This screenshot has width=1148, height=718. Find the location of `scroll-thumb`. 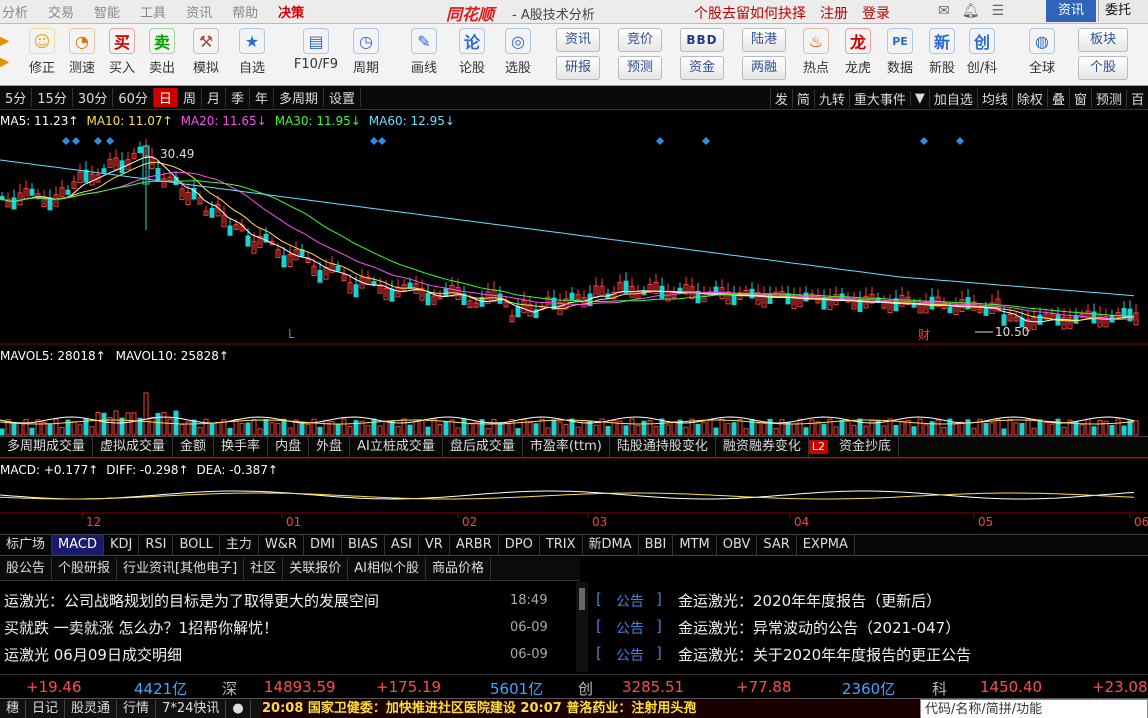

scroll-thumb is located at coordinates (582, 599).